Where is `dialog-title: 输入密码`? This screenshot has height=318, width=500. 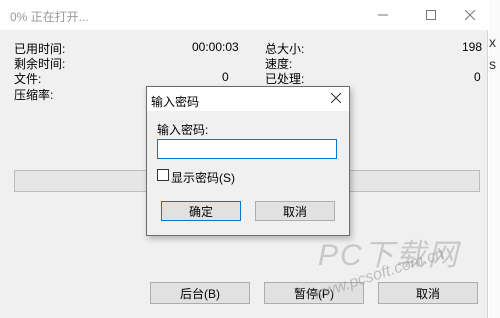
dialog-title: 输入密码 is located at coordinates (175, 102).